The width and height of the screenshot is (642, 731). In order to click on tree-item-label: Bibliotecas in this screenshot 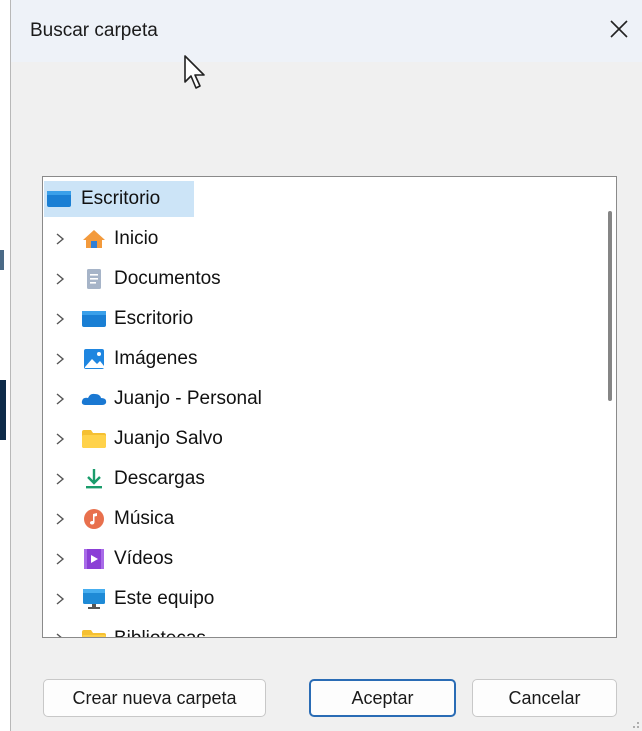, I will do `click(160, 632)`.